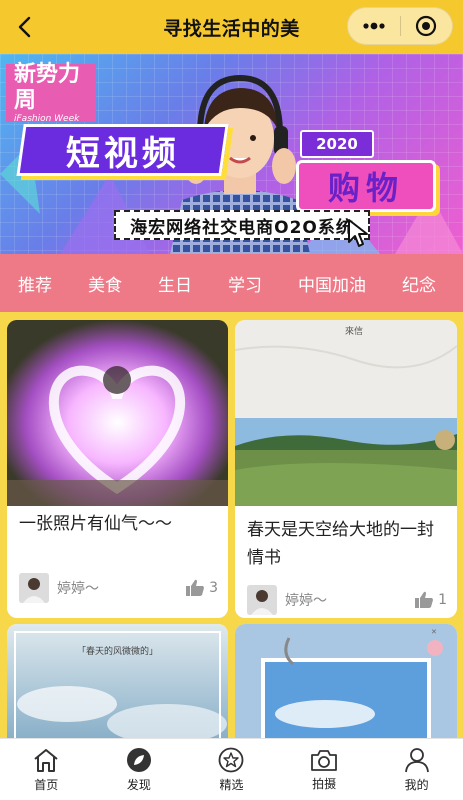  I want to click on post-card: 「春天的风微微的」, so click(117, 681).